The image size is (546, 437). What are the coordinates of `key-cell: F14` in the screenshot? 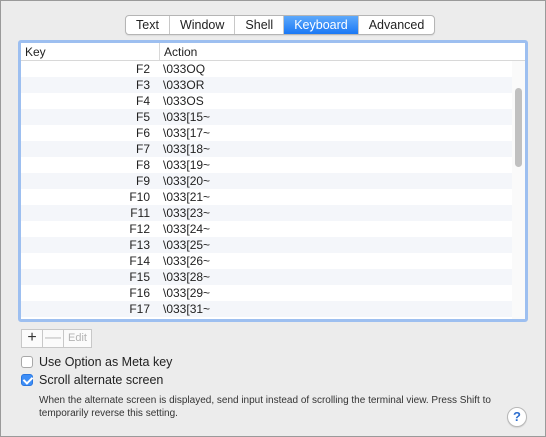 It's located at (139, 261).